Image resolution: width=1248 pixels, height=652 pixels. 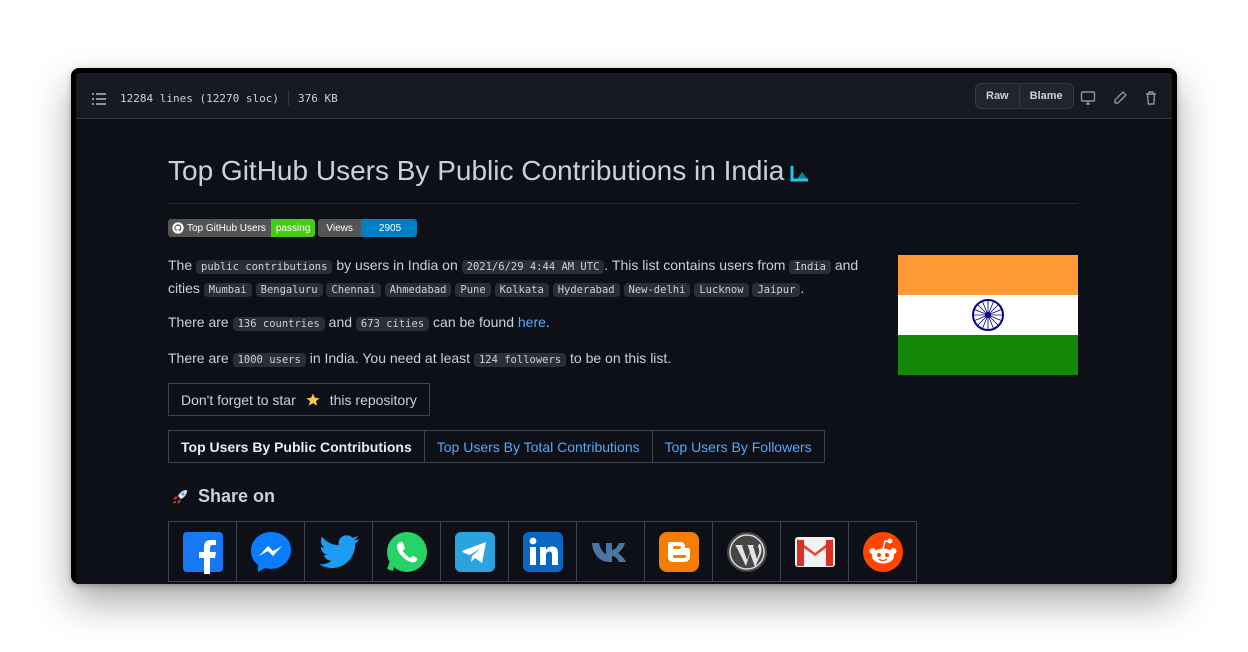 What do you see at coordinates (1151, 98) in the screenshot?
I see `trash-icon` at bounding box center [1151, 98].